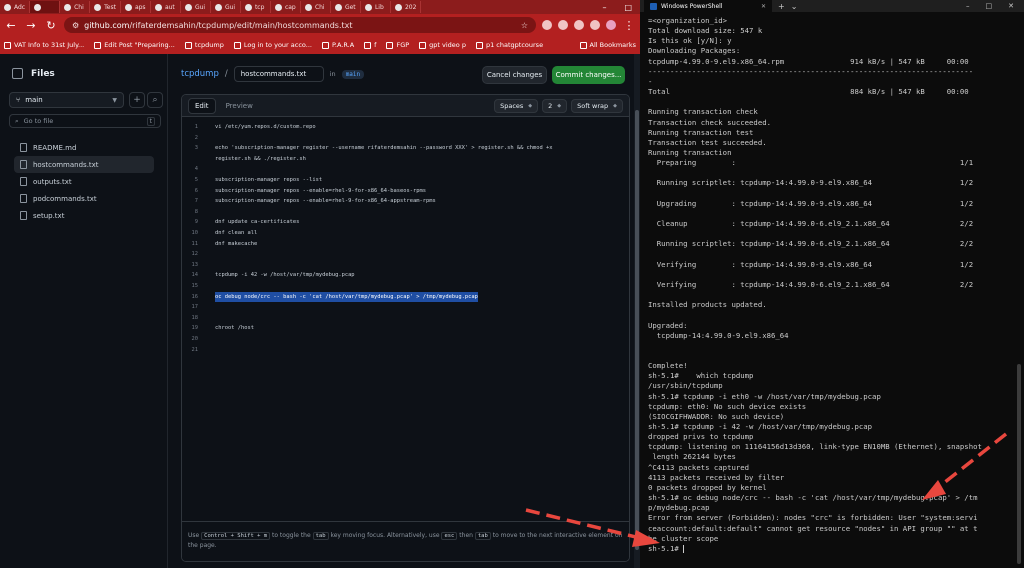 This screenshot has width=1024, height=568. Describe the element at coordinates (155, 100) in the screenshot. I see `search-button: ⌕` at that location.